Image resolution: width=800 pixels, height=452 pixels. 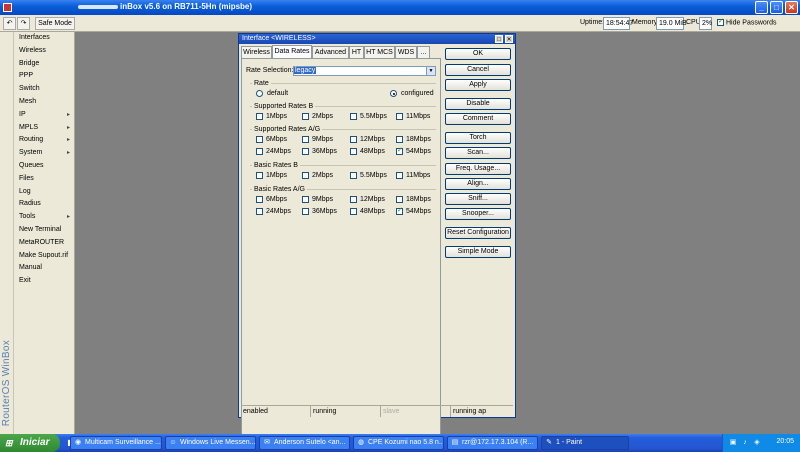 What do you see at coordinates (317, 175) in the screenshot?
I see `basic-b-2mbps-checkbox: 2Mbps` at bounding box center [317, 175].